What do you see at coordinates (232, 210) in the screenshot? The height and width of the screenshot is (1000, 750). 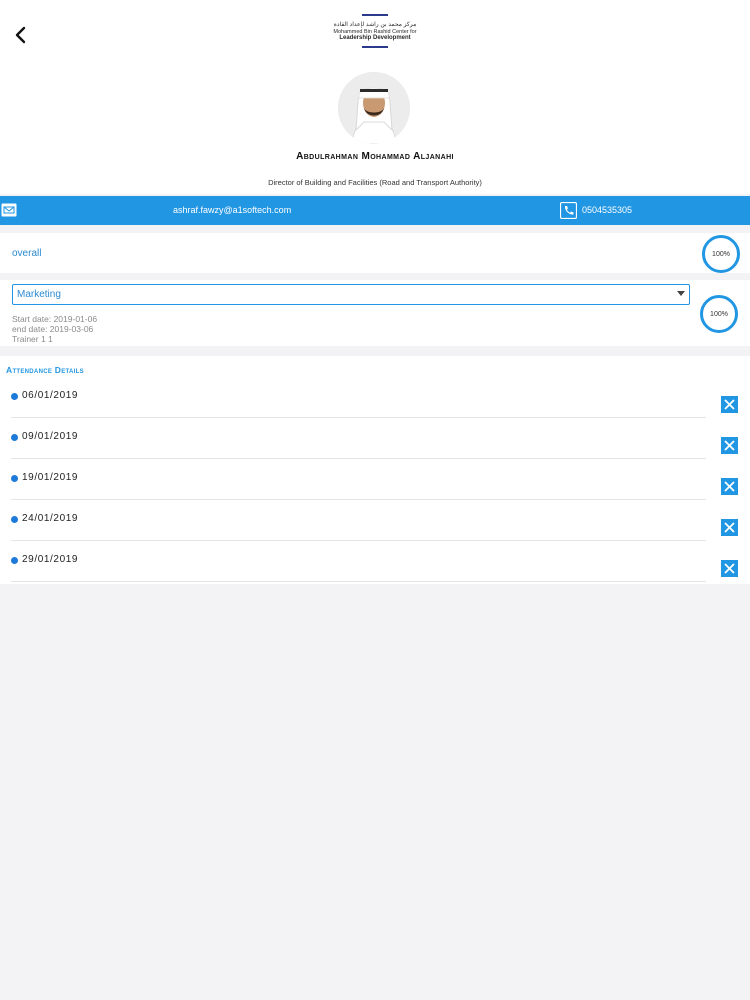 I see `contact-email: ashraf.fawzy@a1softech.com` at bounding box center [232, 210].